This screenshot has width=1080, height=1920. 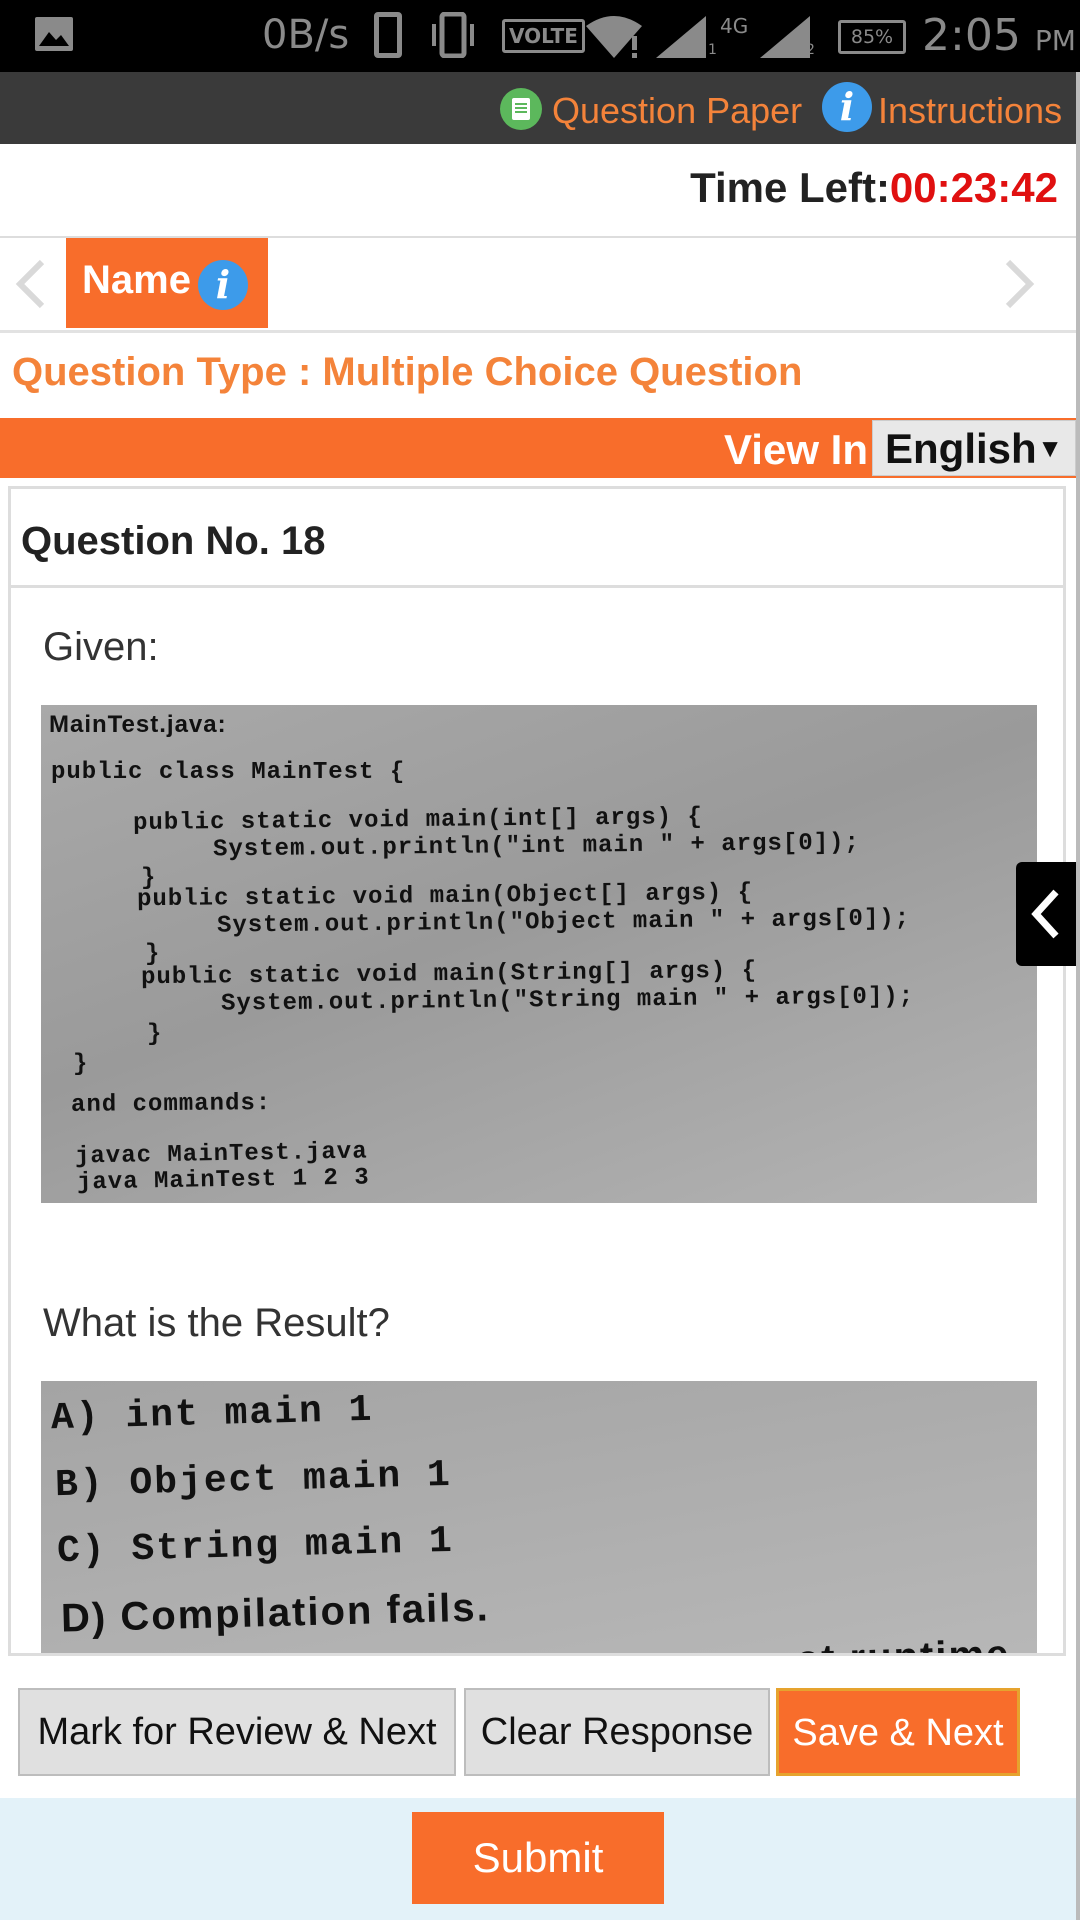 I want to click on top-nav: Question Paper i Instructions, so click(x=540, y=108).